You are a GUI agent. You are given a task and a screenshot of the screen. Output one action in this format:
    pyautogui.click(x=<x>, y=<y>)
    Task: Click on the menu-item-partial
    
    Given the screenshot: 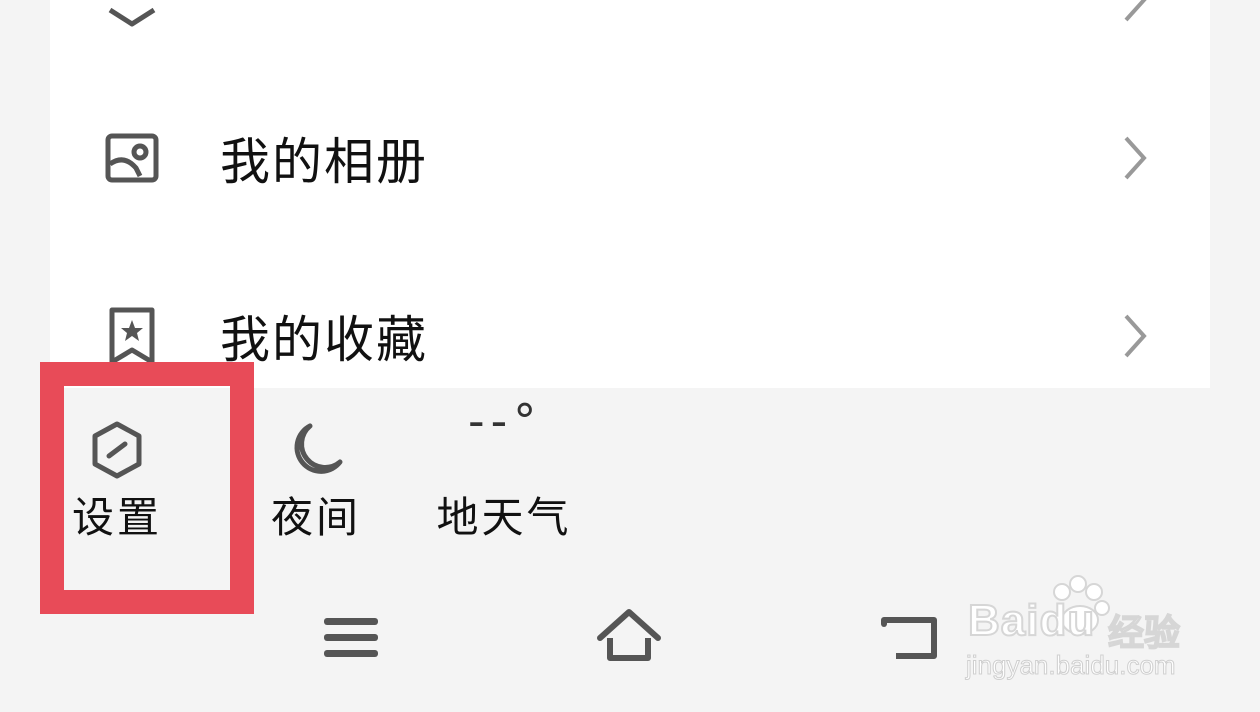 What is the action you would take?
    pyautogui.click(x=630, y=30)
    